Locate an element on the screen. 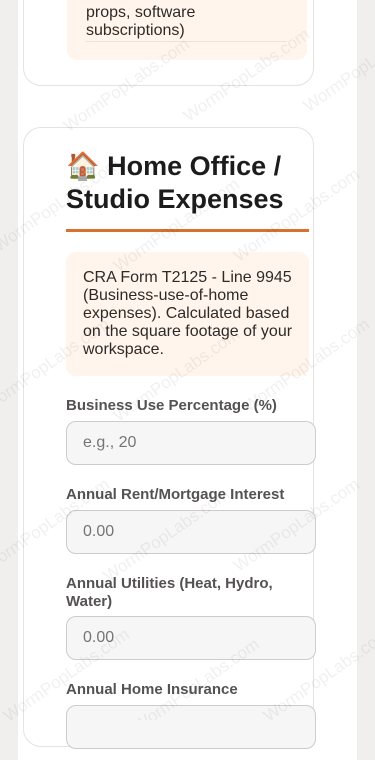  previous-card-note: props, software subscriptions) is located at coordinates (187, 30).